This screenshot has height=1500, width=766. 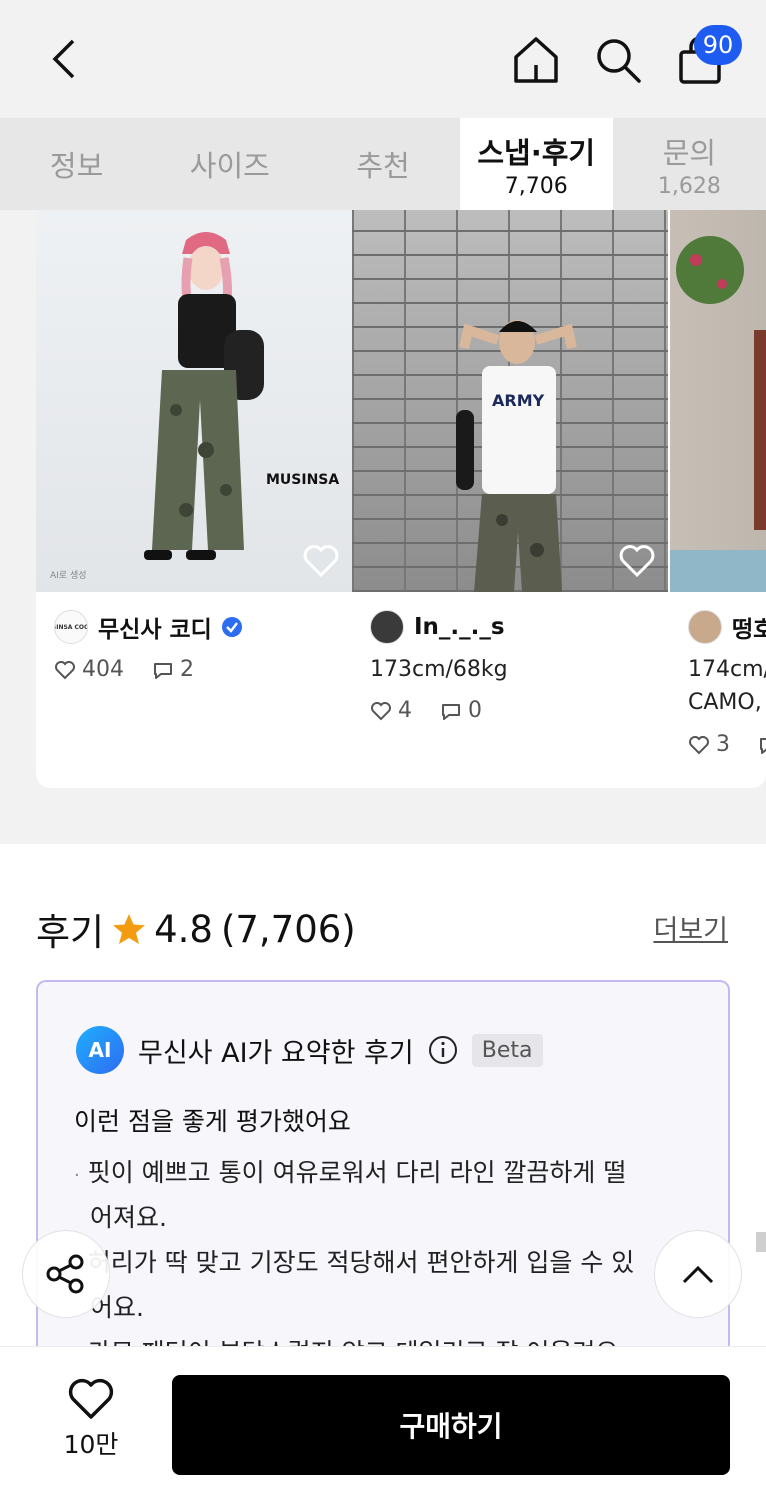 I want to click on author-name: In_._._s, so click(x=459, y=627).